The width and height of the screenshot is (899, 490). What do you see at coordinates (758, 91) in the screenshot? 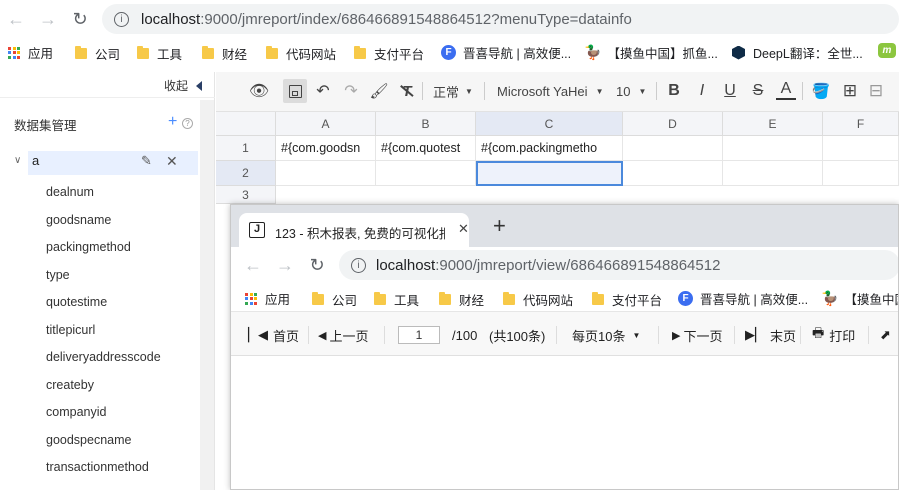
I see `strikethrough-icon: S` at bounding box center [758, 91].